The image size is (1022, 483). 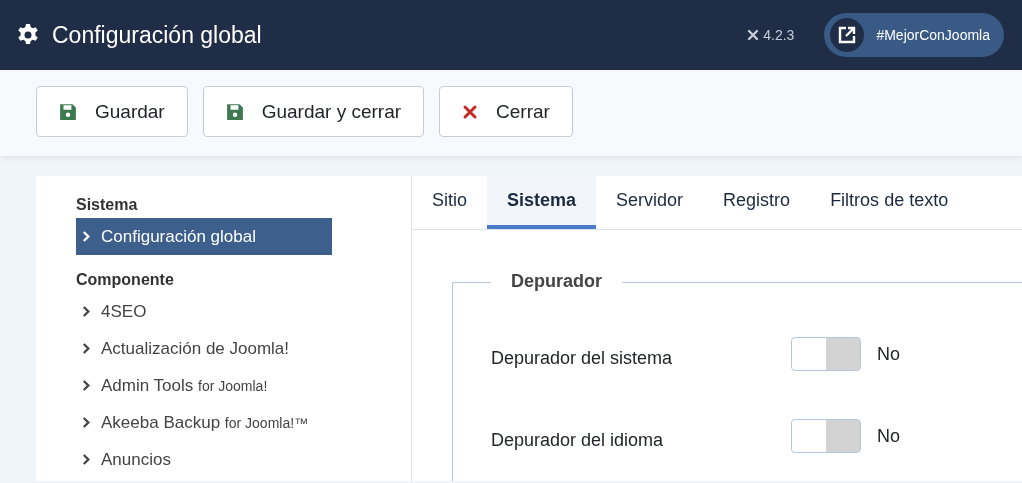 I want to click on tab: Sistema, so click(x=542, y=202).